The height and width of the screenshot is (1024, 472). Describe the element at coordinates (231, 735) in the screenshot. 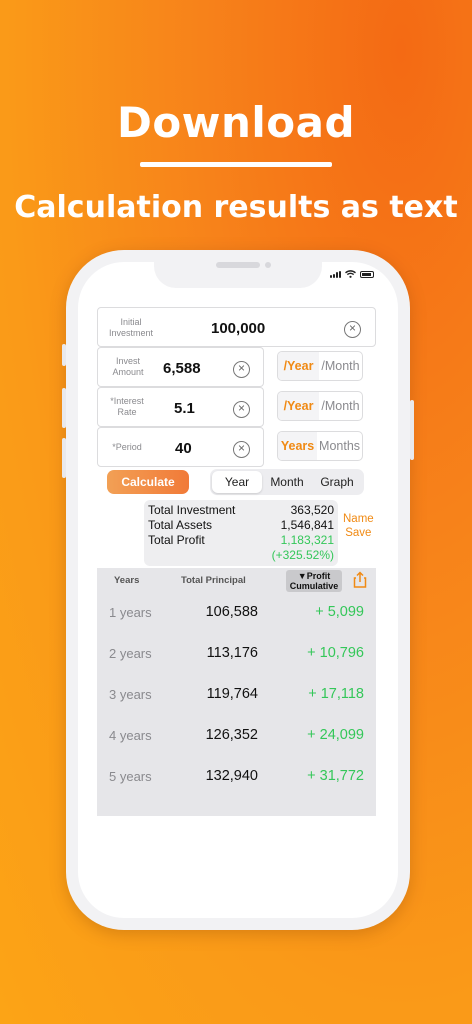

I see `row-principal: 126,352` at that location.